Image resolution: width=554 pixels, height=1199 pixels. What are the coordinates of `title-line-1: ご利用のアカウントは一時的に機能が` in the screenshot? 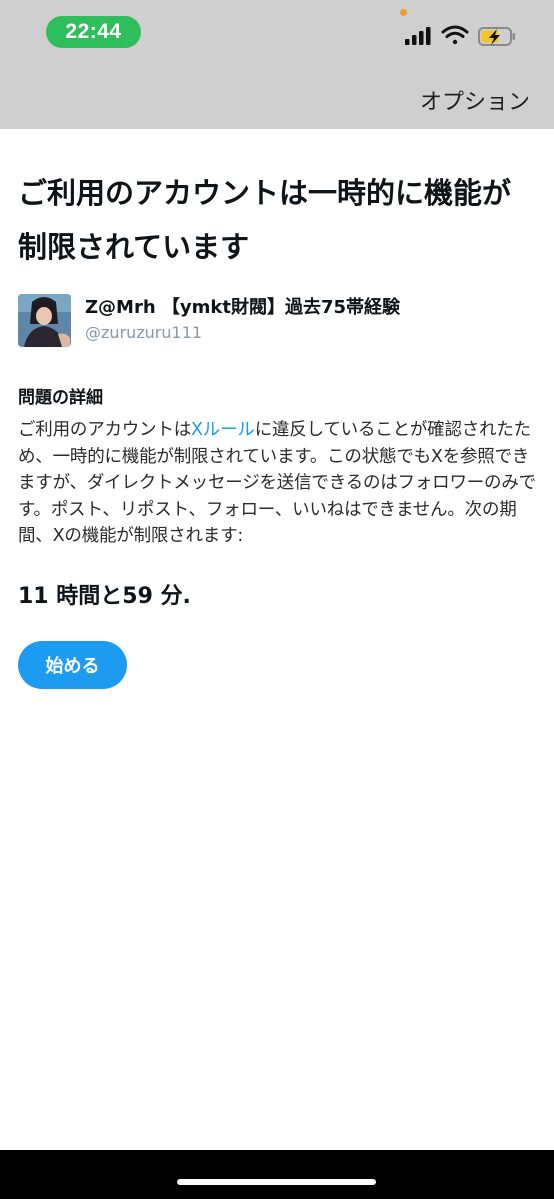 It's located at (265, 193).